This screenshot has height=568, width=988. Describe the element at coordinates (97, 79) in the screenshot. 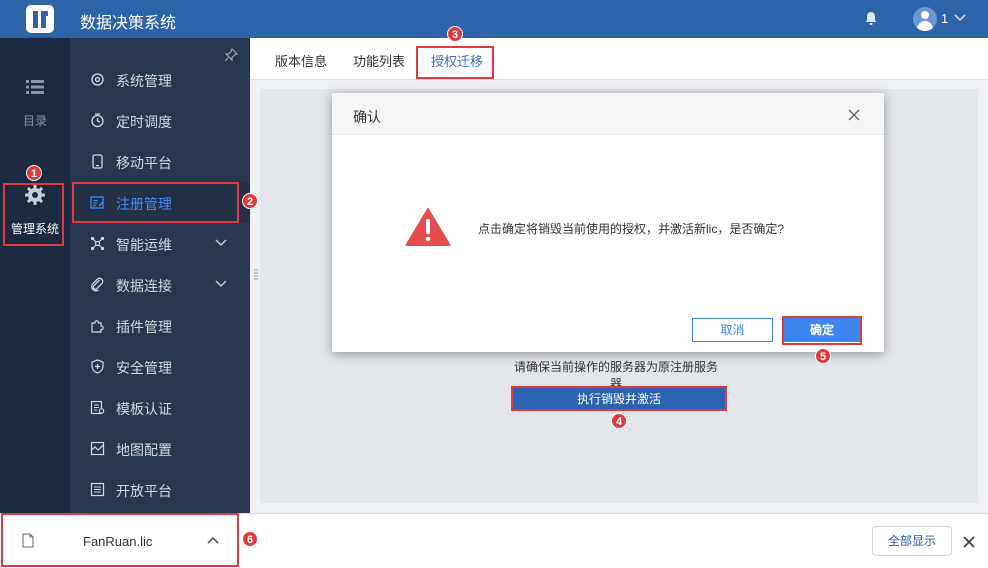

I see `gear-icon` at that location.